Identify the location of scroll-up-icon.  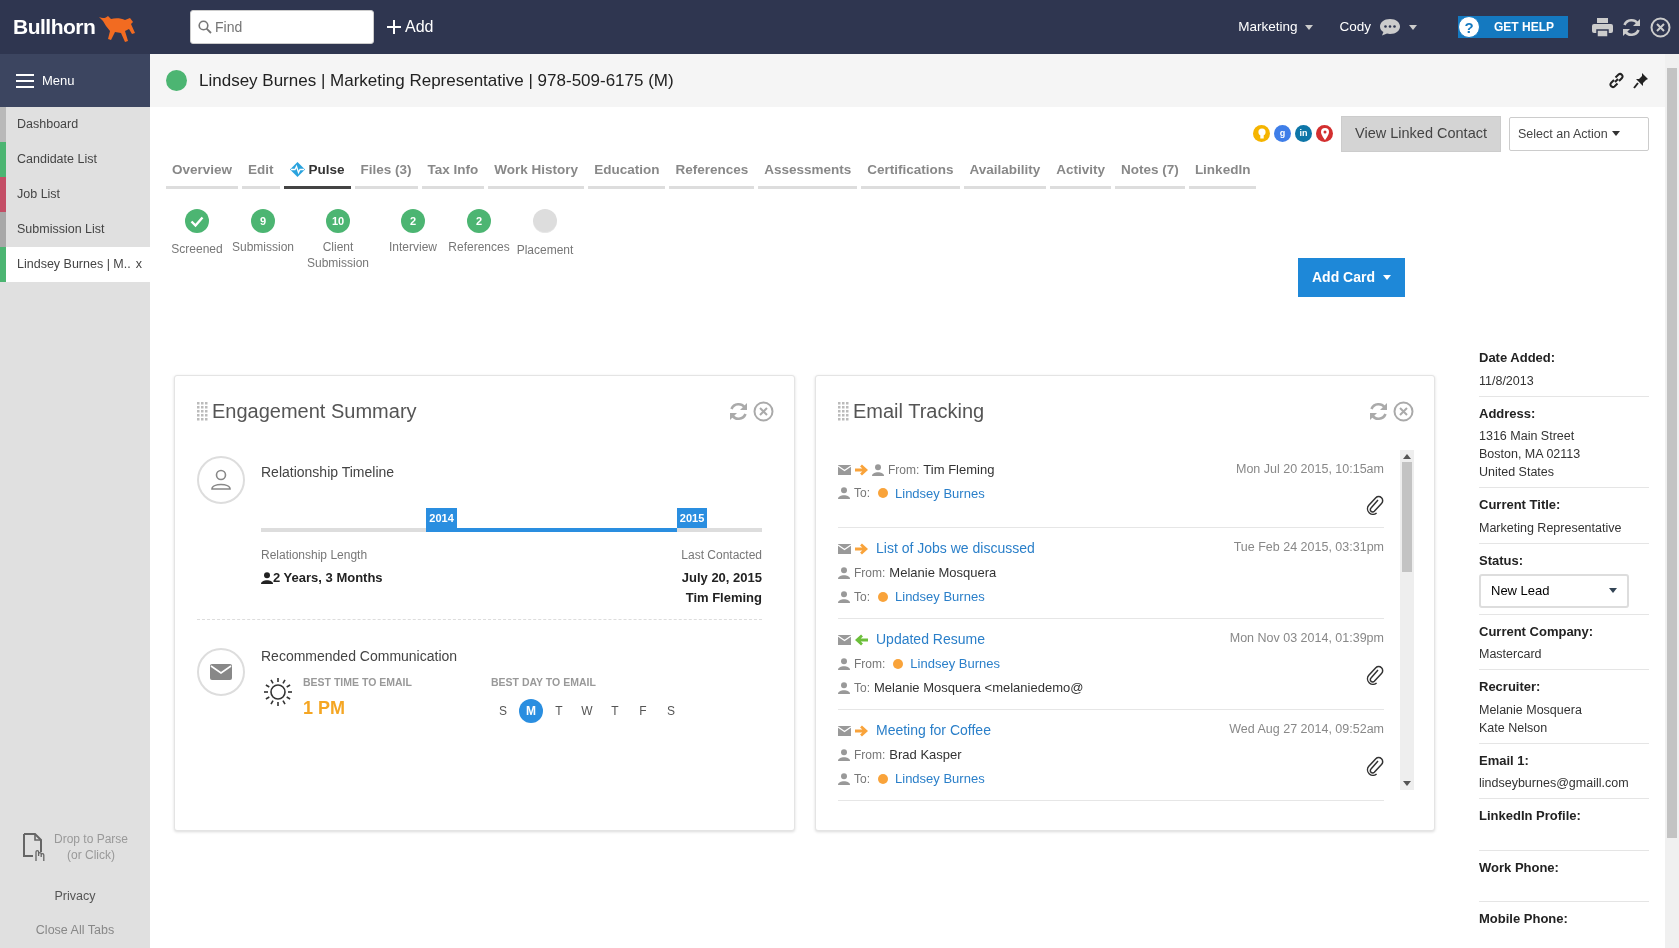
(1407, 456).